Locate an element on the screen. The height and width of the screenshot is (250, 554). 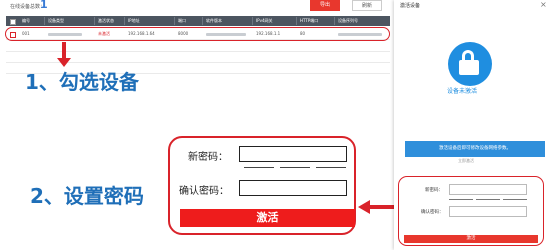
activation-status-text: 设备未激活 is located at coordinates (462, 91).